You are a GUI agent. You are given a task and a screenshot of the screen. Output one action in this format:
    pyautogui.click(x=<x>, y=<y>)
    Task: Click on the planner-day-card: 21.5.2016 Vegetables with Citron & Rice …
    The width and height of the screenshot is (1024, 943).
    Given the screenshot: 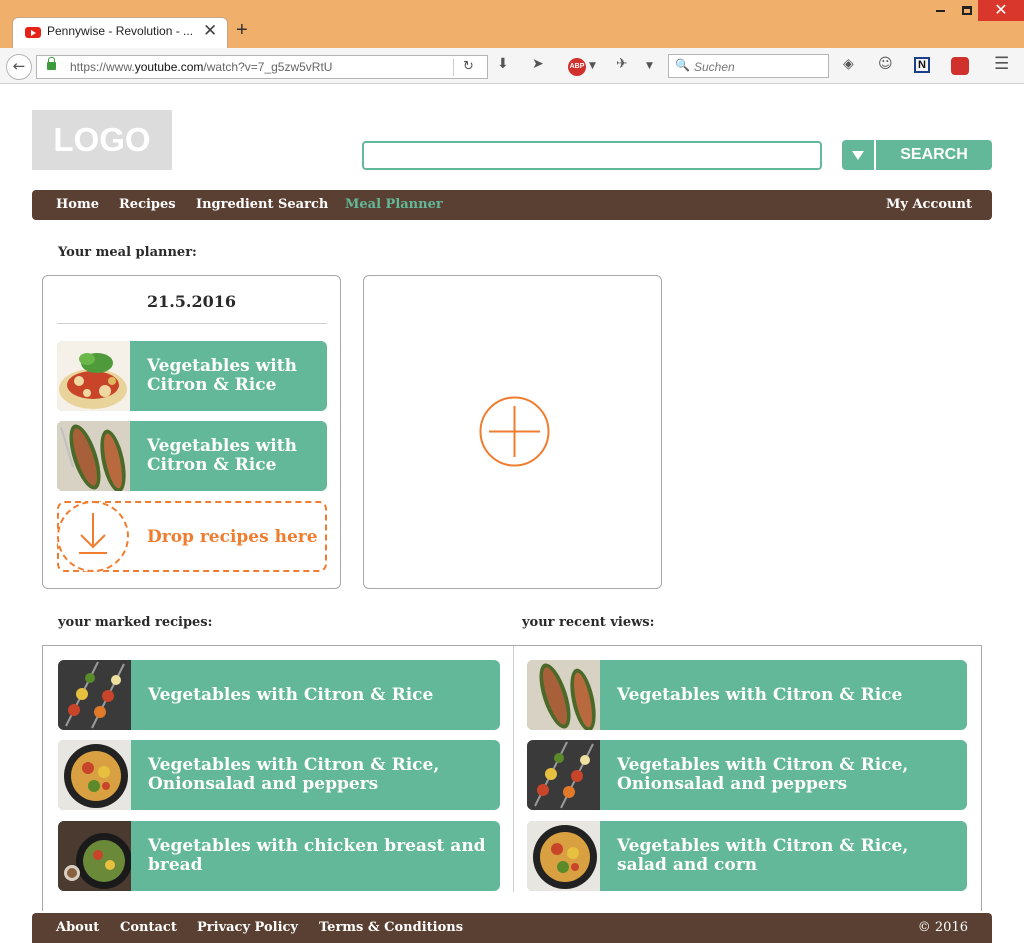 What is the action you would take?
    pyautogui.click(x=191, y=432)
    